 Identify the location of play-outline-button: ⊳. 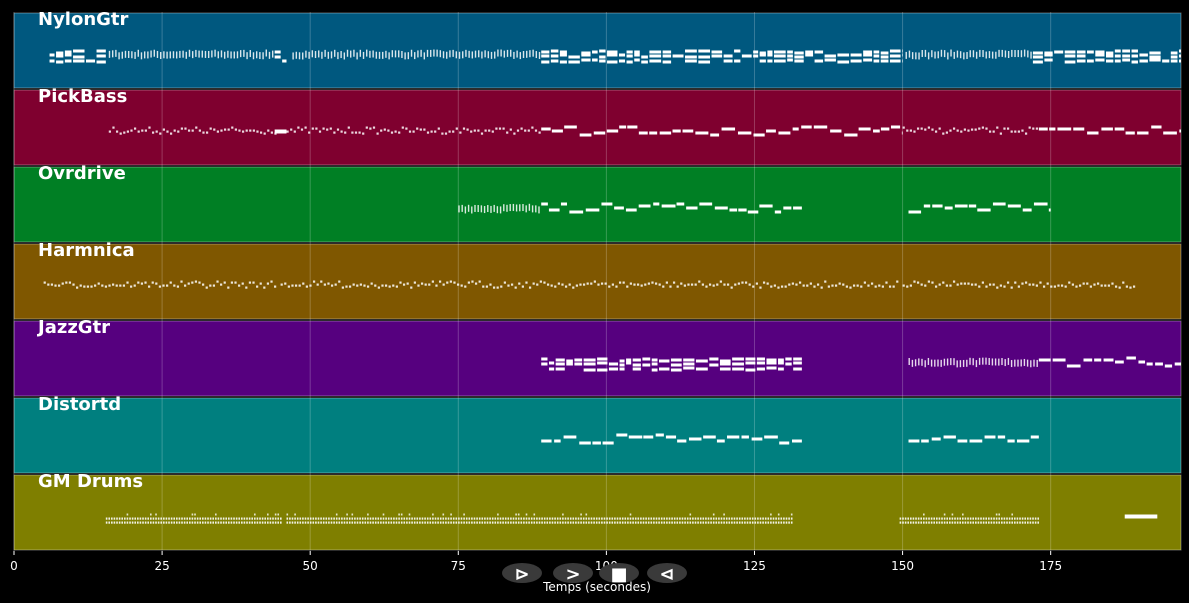
(522, 574).